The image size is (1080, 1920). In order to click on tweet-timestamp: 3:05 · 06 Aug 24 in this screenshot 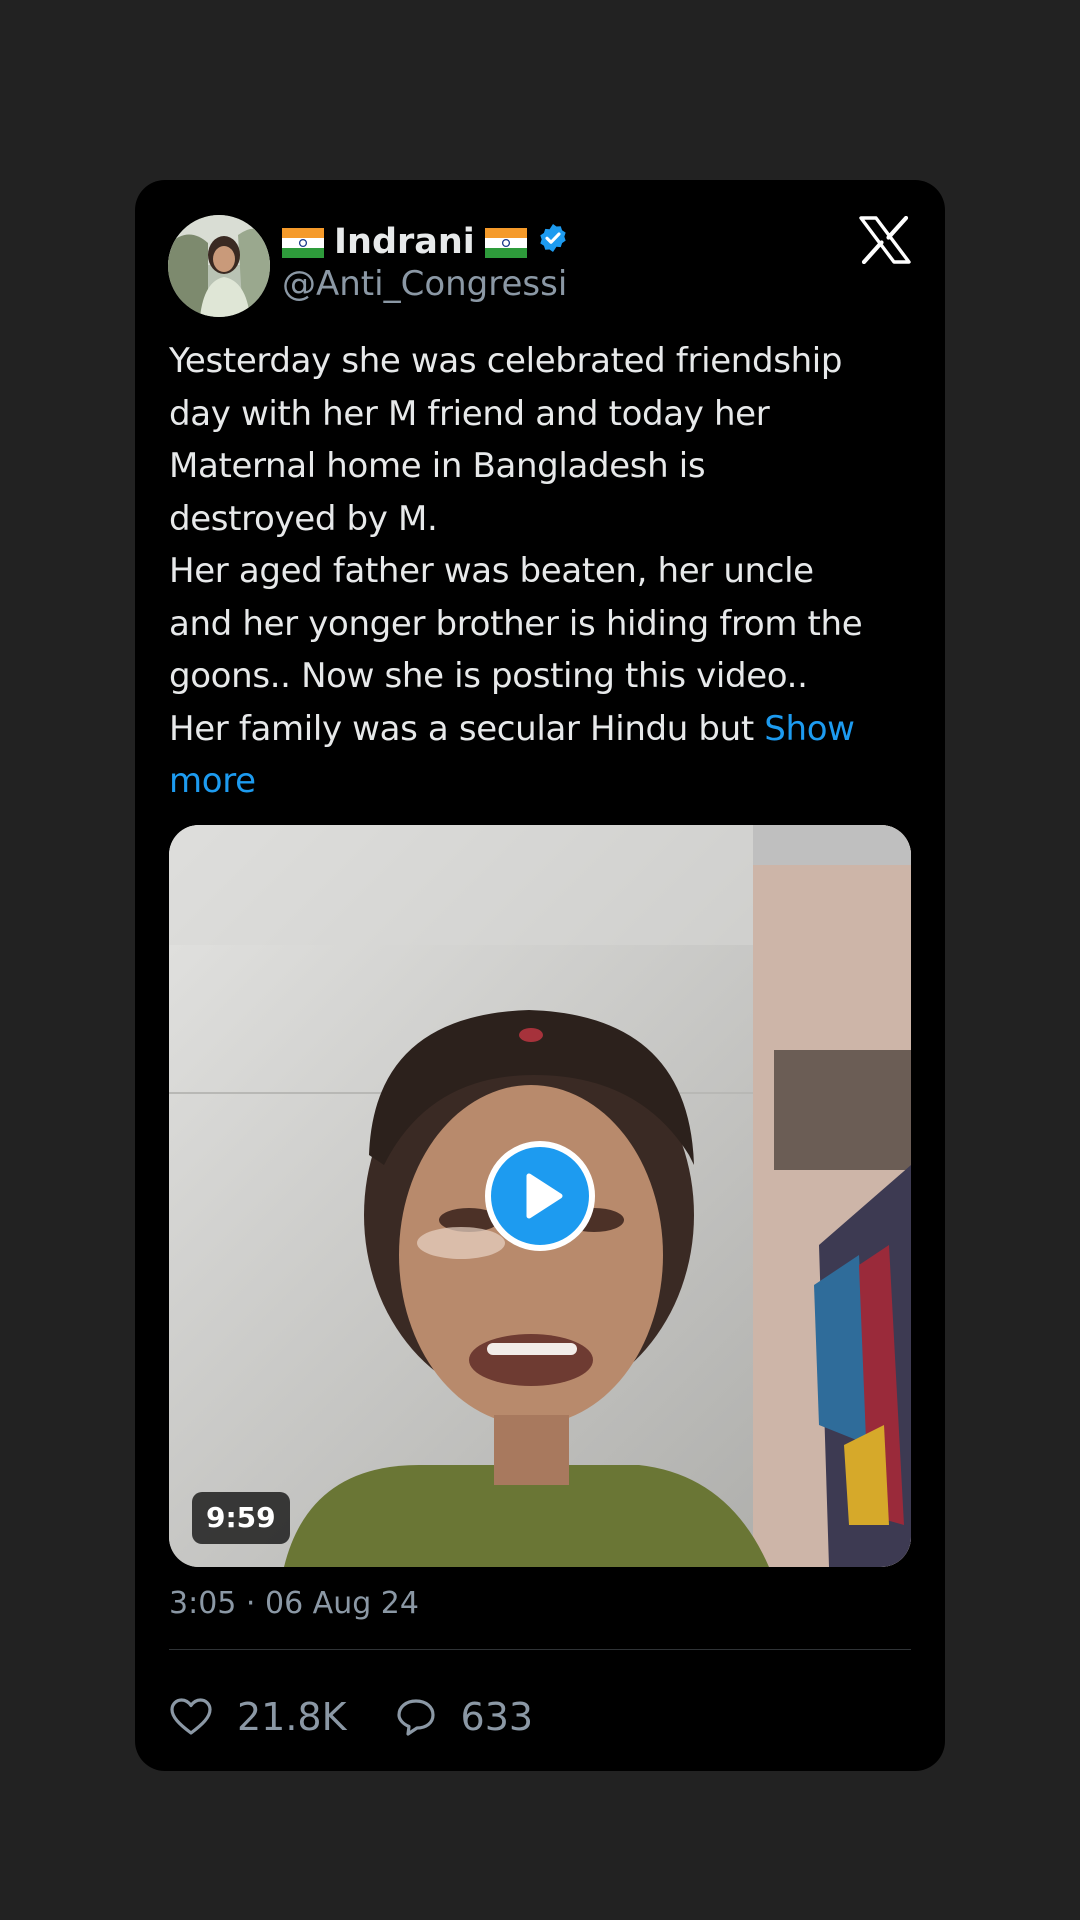, I will do `click(294, 1603)`.